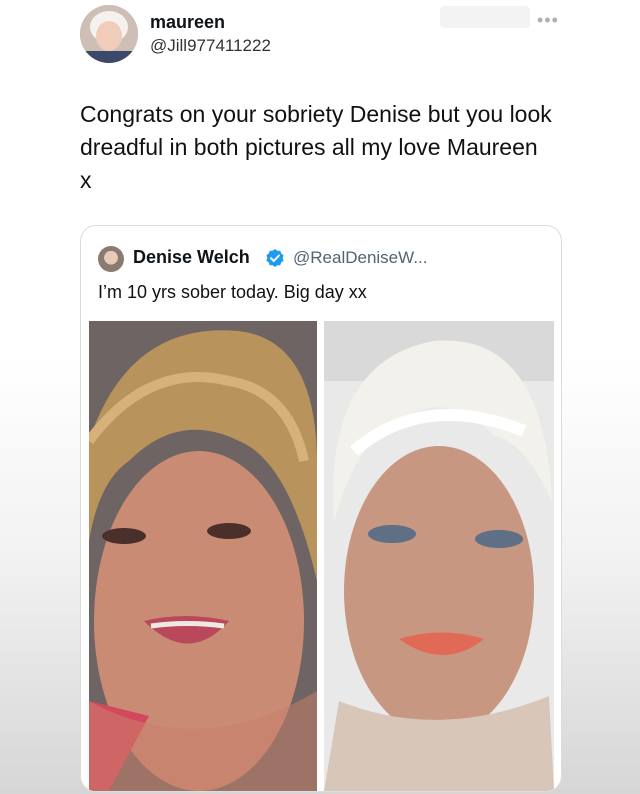 This screenshot has height=794, width=640. I want to click on tweet-text-line: x, so click(86, 180).